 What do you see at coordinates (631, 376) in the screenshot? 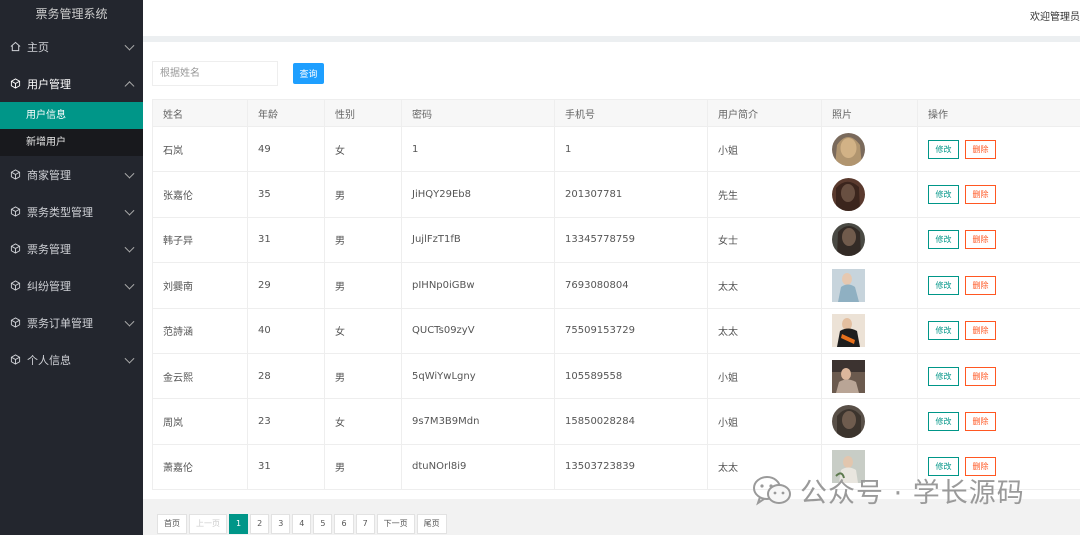
I see `cell-phone: 105589558` at bounding box center [631, 376].